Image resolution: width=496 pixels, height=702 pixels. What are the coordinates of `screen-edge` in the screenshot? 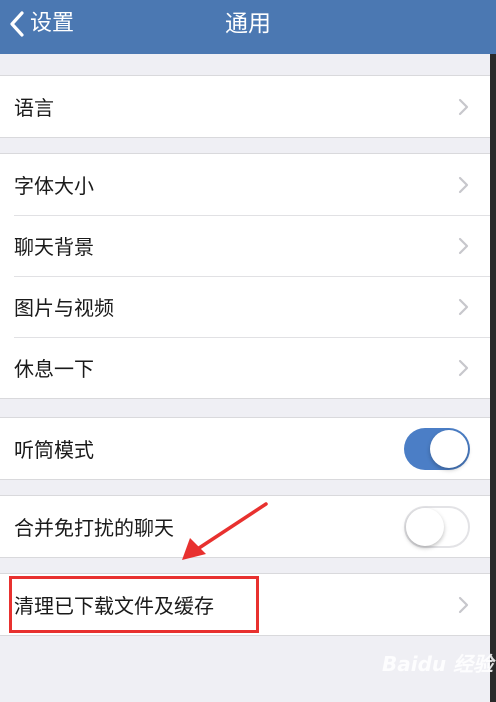 It's located at (493, 378).